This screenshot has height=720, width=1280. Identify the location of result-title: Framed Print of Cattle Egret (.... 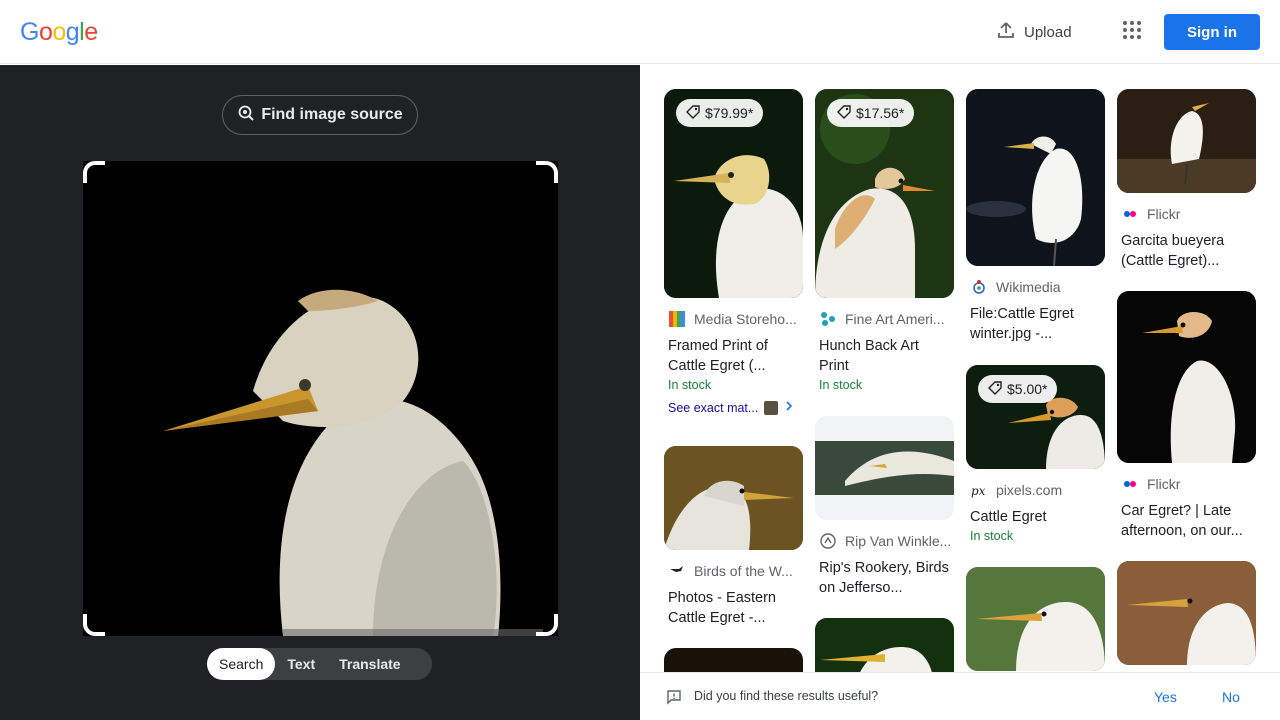
(733, 356).